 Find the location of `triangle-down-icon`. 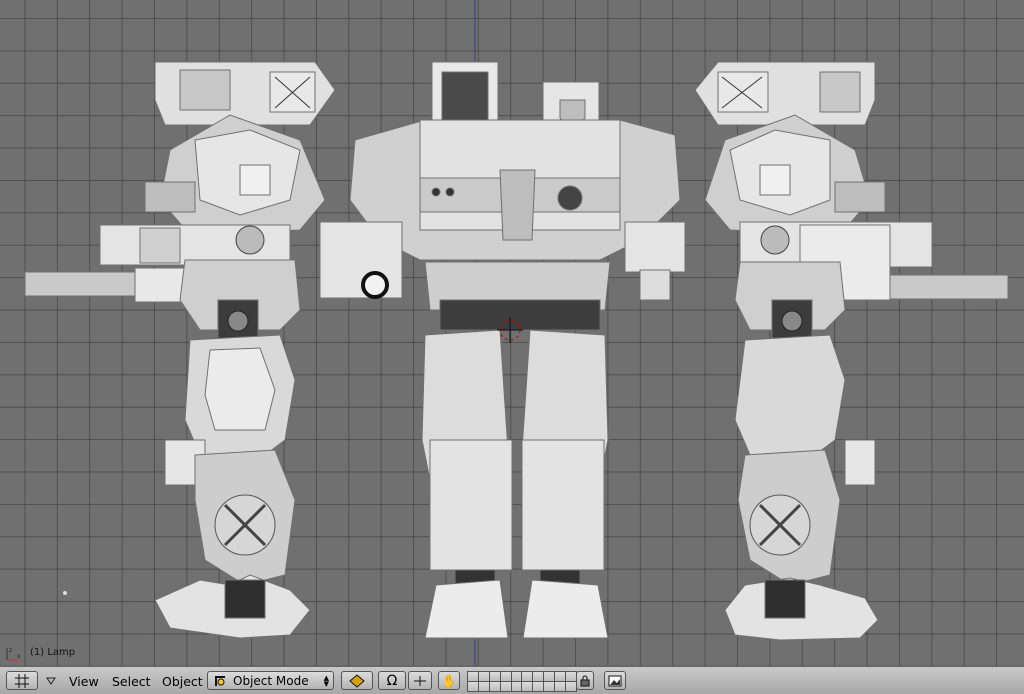

triangle-down-icon is located at coordinates (51, 681).